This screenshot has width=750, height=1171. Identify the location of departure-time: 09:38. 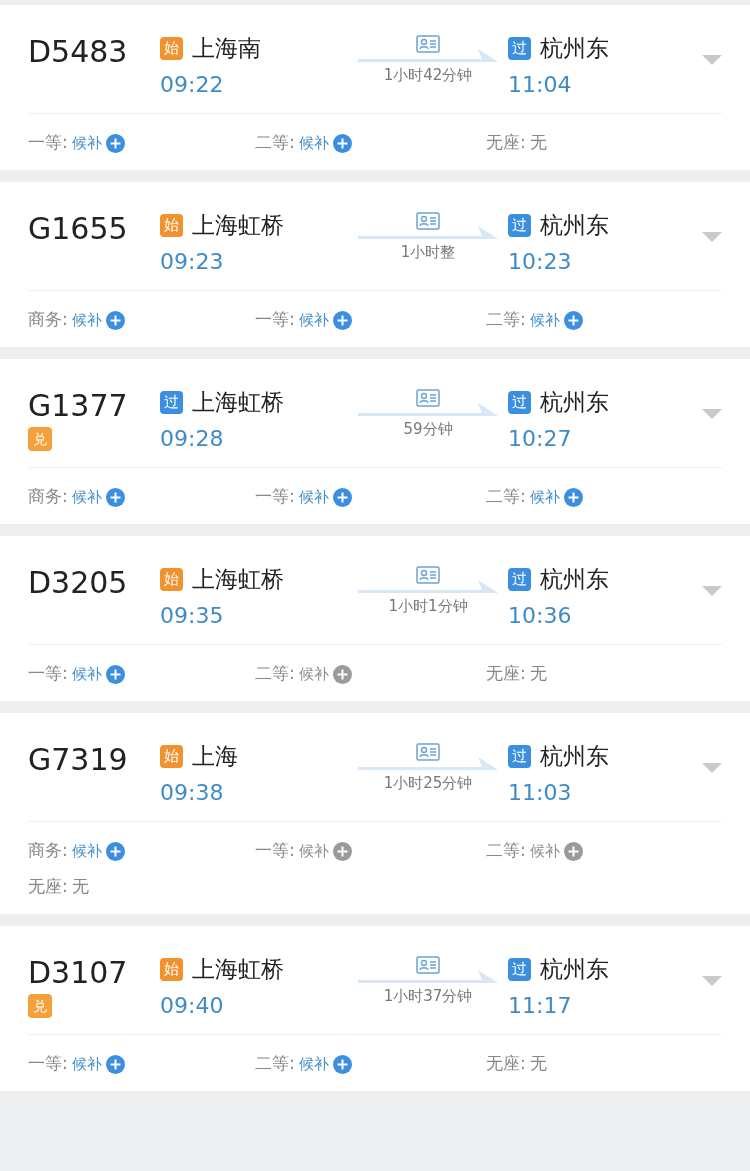
(192, 793).